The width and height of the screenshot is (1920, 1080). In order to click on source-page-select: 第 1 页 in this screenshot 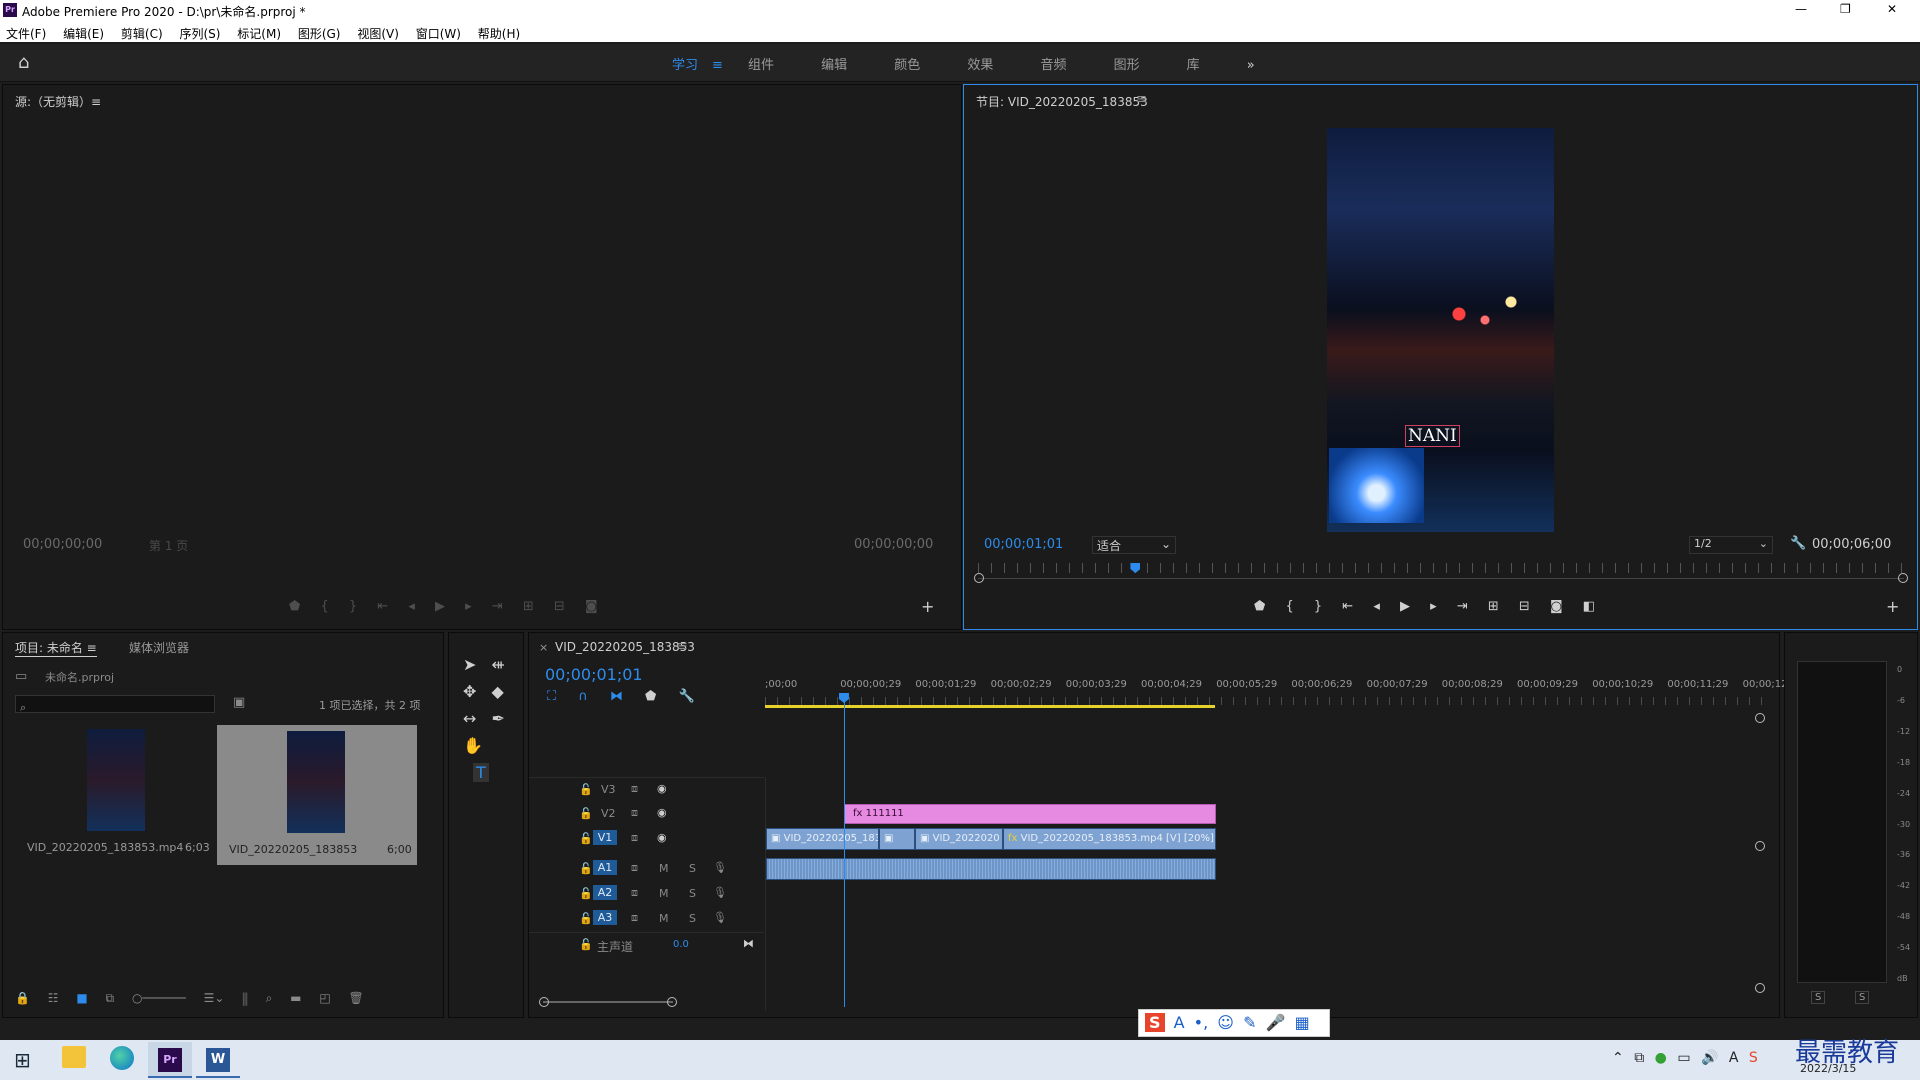, I will do `click(168, 545)`.